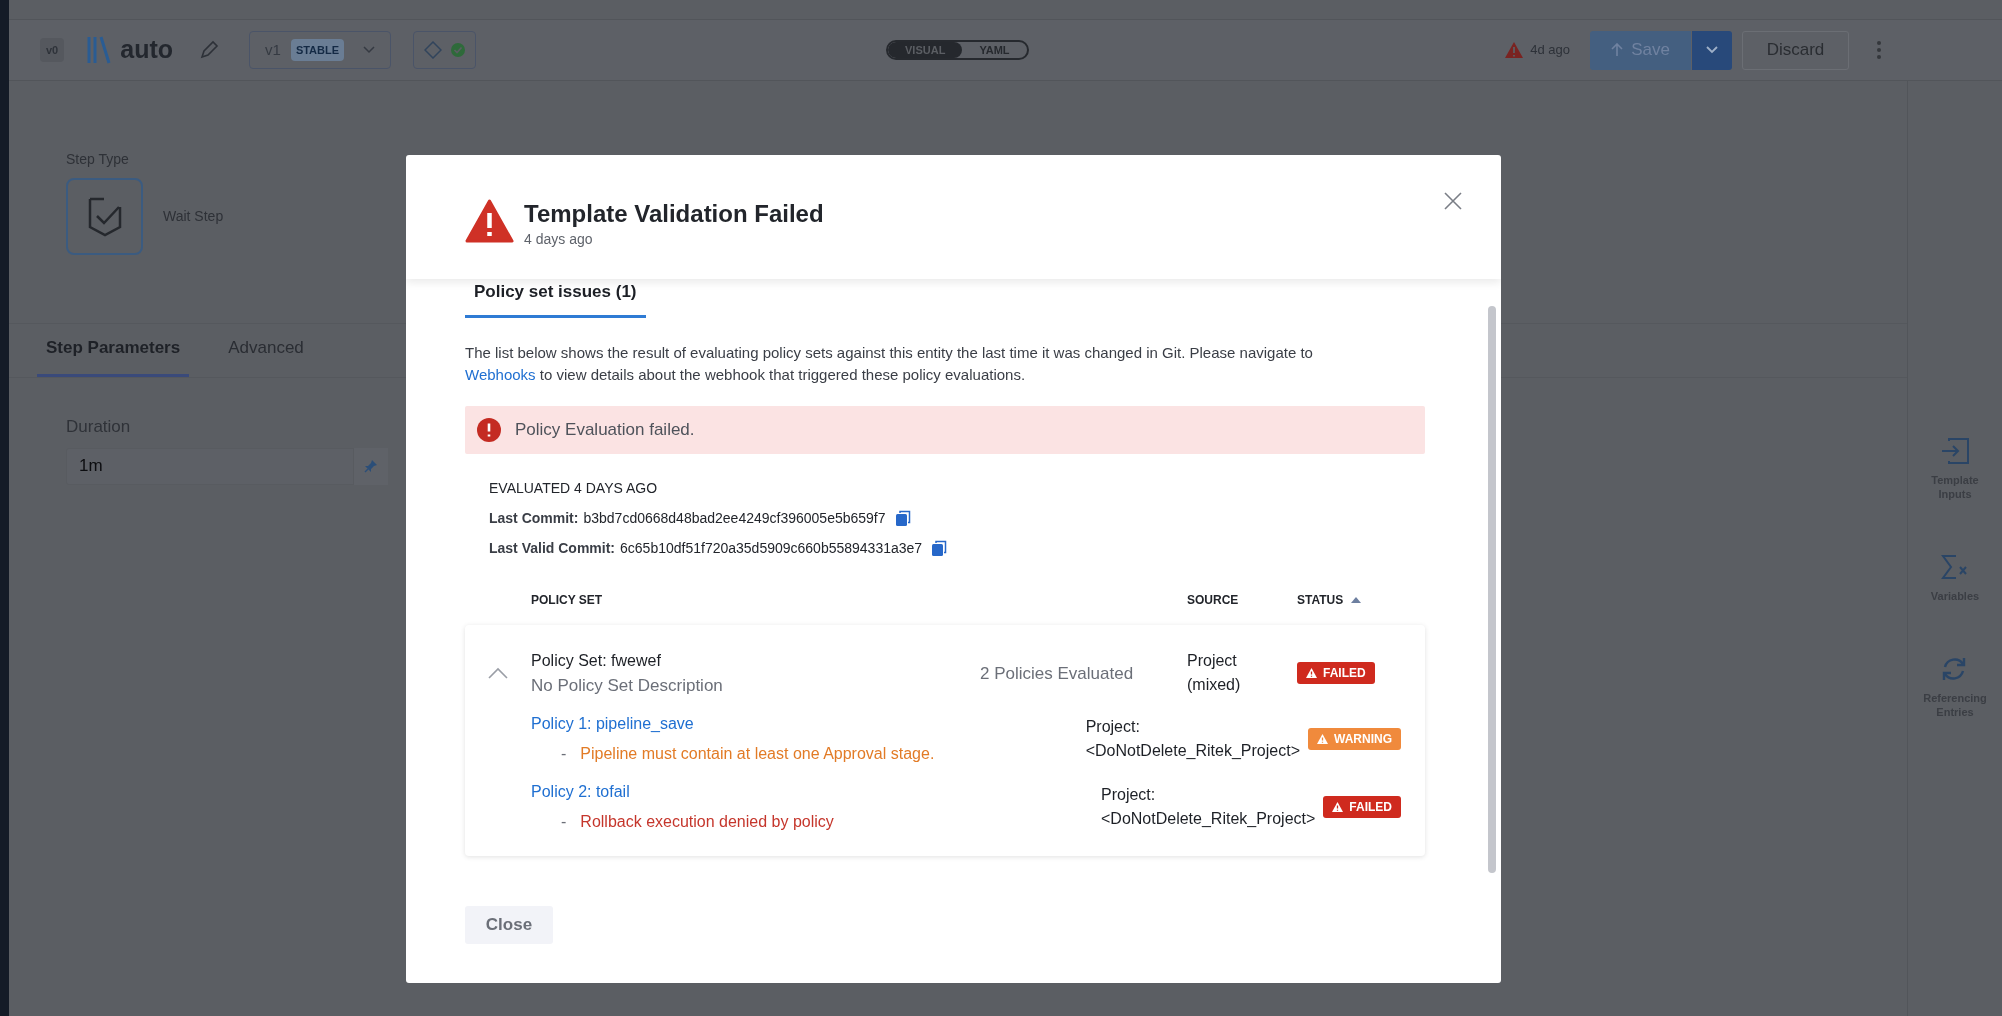 Image resolution: width=2002 pixels, height=1016 pixels. Describe the element at coordinates (1955, 567) in the screenshot. I see `sigma-x-icon` at that location.